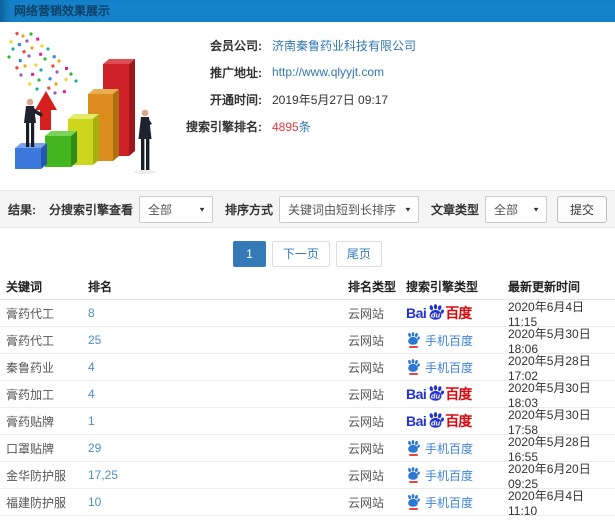 Image resolution: width=615 pixels, height=520 pixels. Describe the element at coordinates (30, 421) in the screenshot. I see `keyword-cell: 膏药贴牌` at that location.